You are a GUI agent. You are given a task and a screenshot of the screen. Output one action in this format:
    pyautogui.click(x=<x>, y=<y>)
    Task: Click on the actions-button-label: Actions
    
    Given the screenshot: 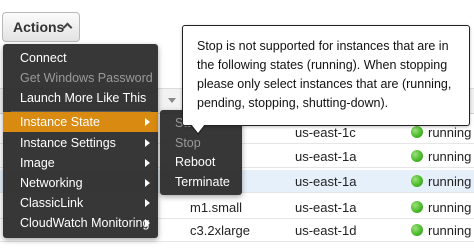 What is the action you would take?
    pyautogui.click(x=39, y=27)
    